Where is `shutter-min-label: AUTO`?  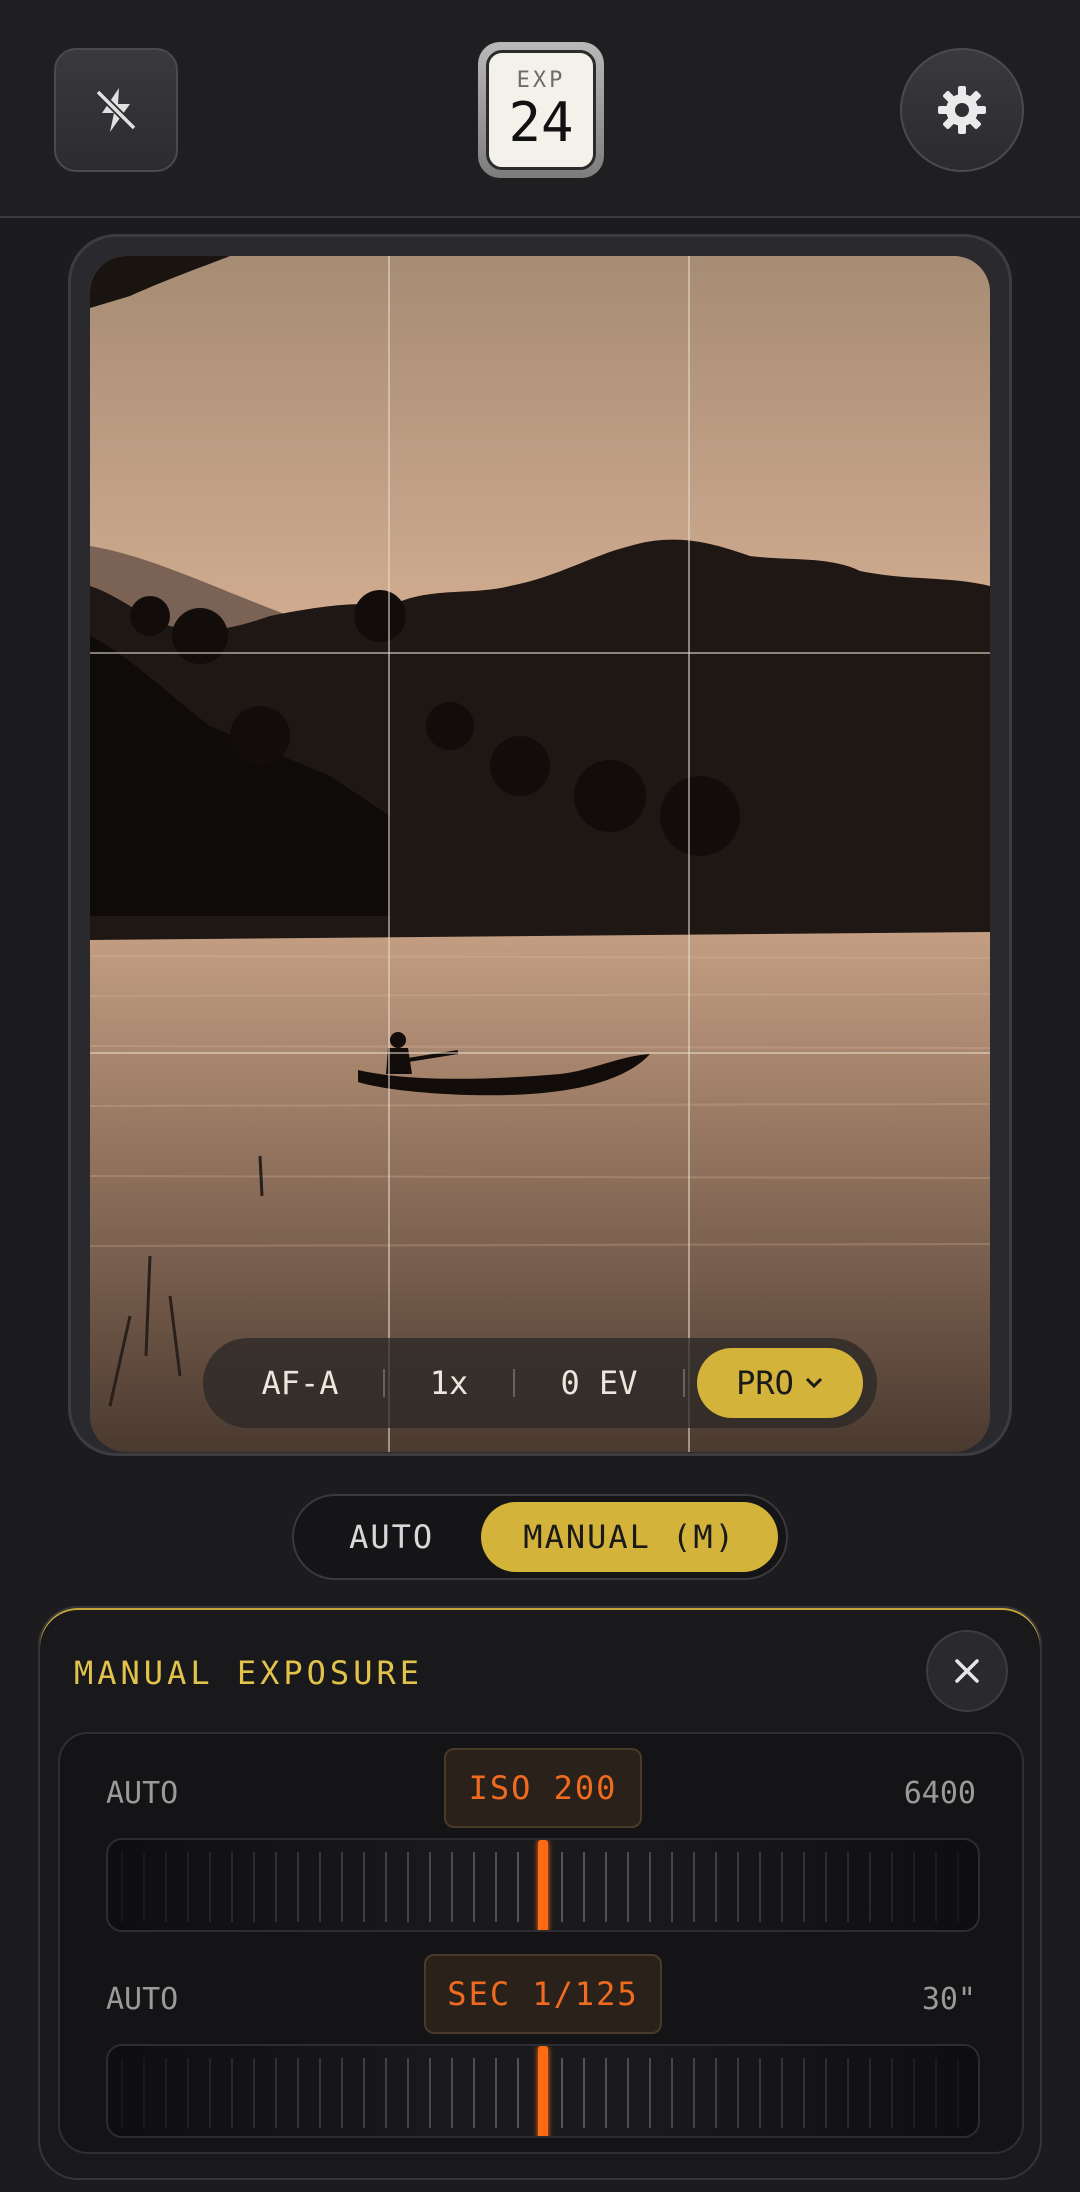
shutter-min-label: AUTO is located at coordinates (142, 1999).